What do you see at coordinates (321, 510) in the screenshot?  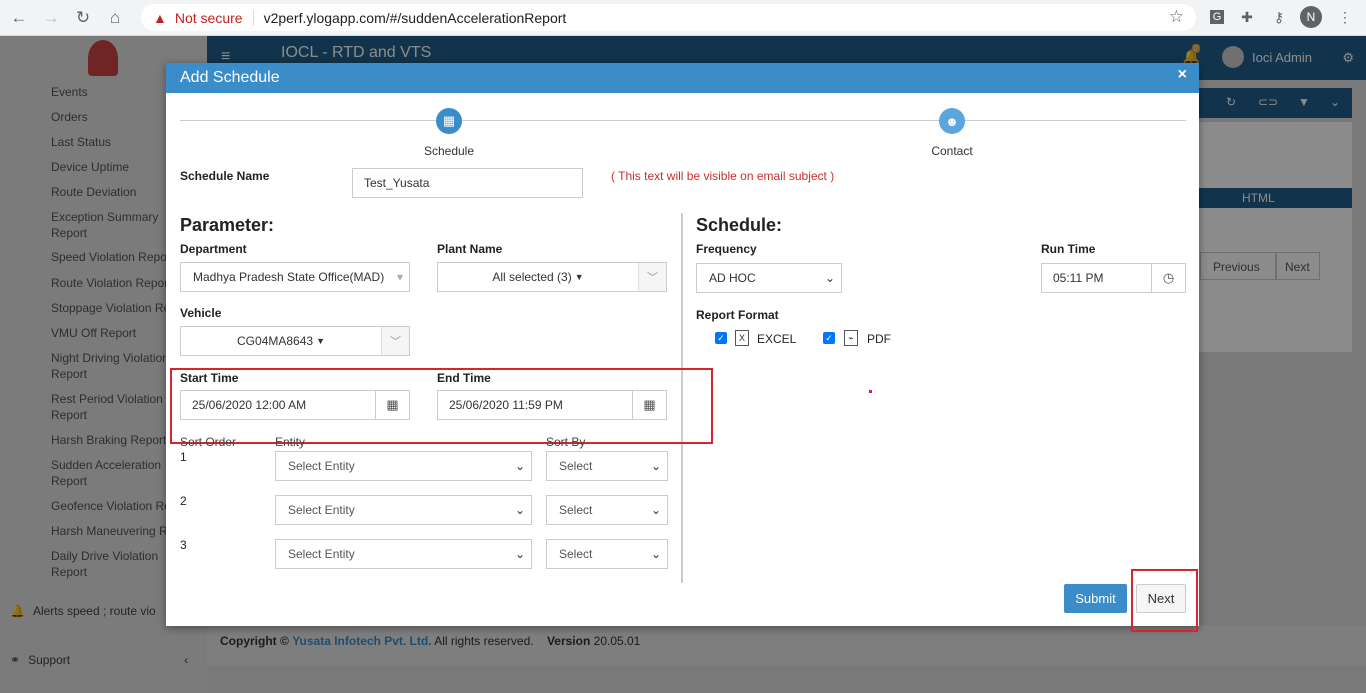 I see `entity-select-2-value: Select Entity` at bounding box center [321, 510].